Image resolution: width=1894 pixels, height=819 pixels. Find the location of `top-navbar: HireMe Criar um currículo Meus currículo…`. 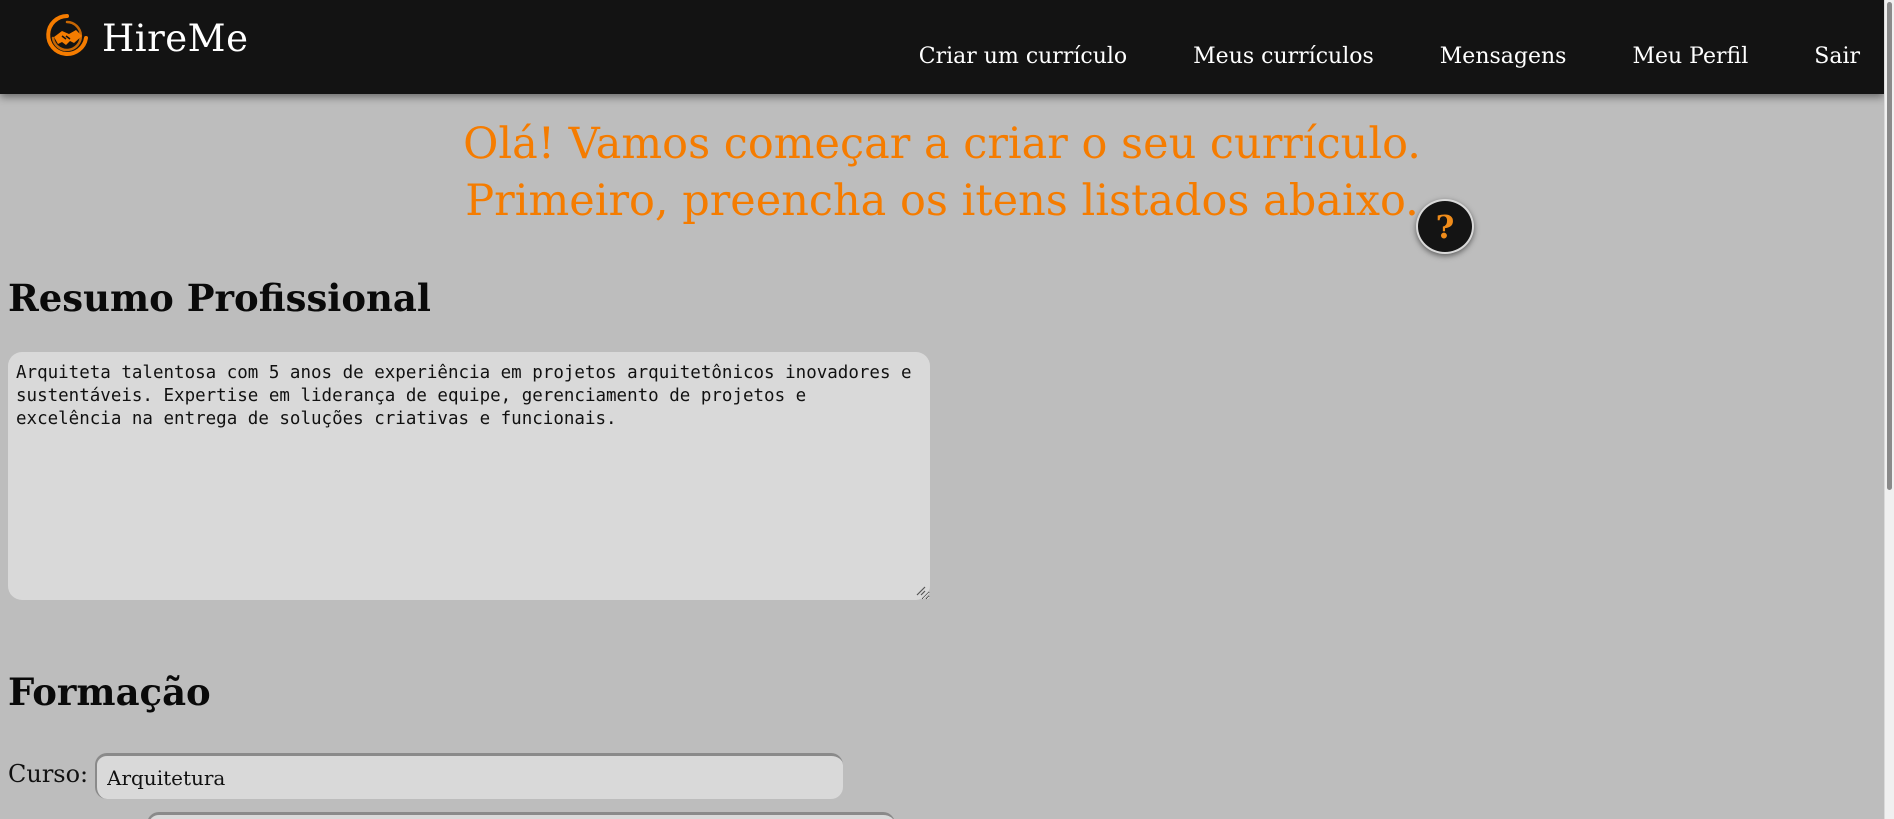

top-navbar: HireMe Criar um currículo Meus currículo… is located at coordinates (942, 47).